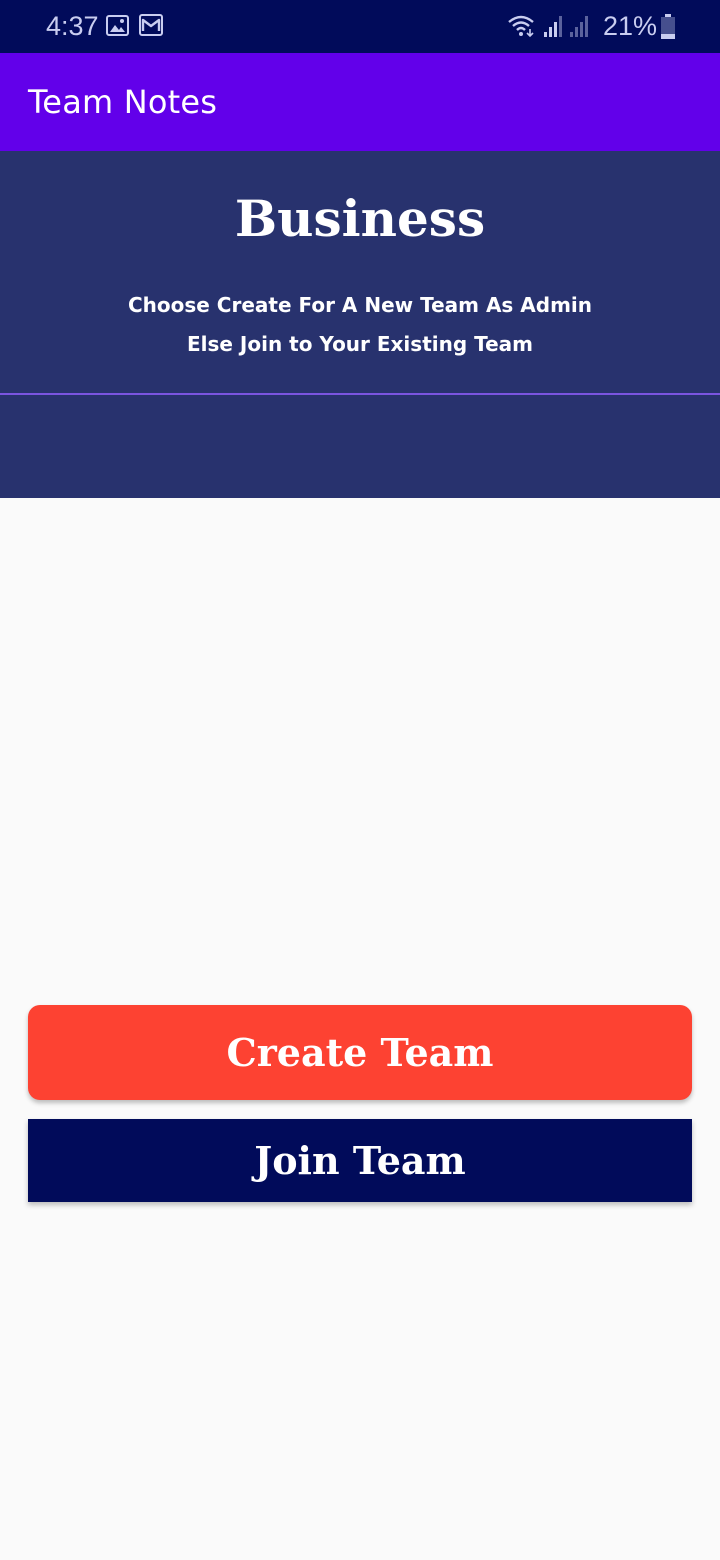 The image size is (720, 1560). I want to click on instruction-line-2: Else Join to Your Existing Team, so click(360, 344).